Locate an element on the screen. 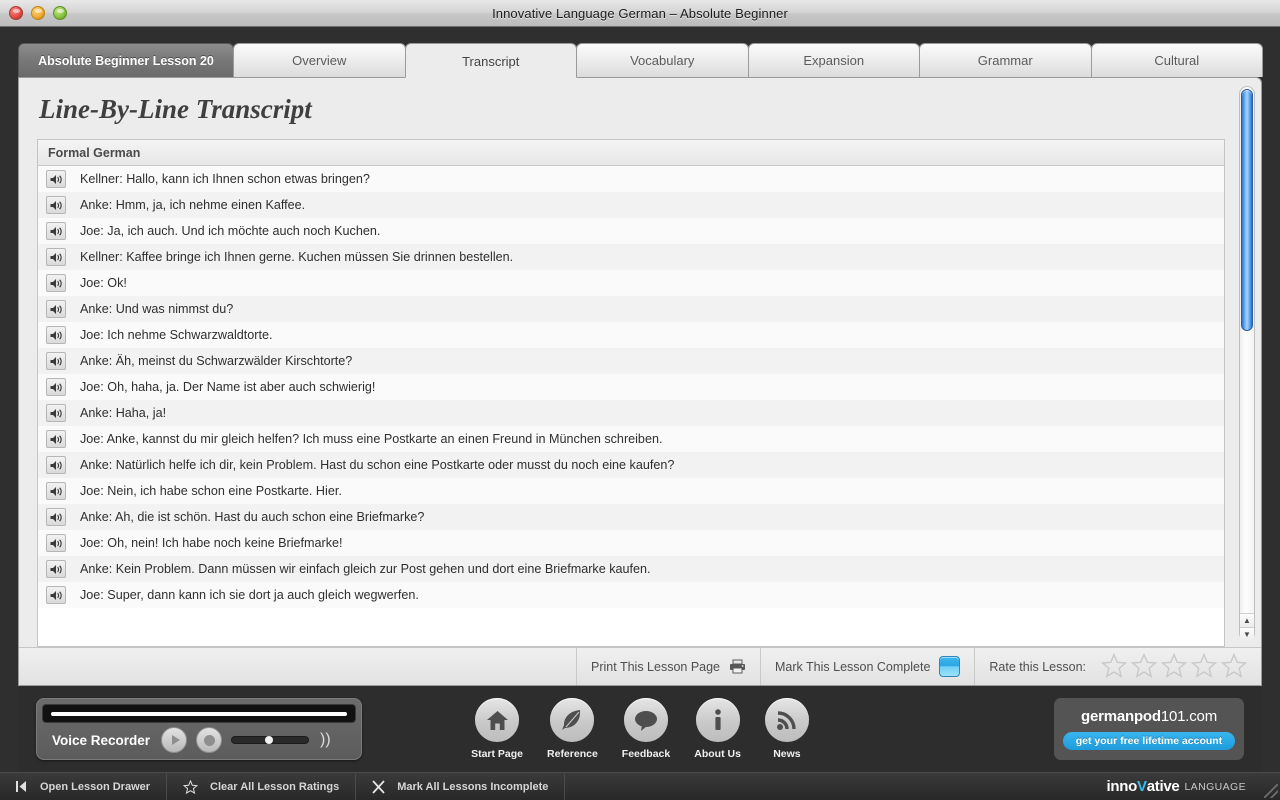  brand-part-v: V is located at coordinates (1142, 786).